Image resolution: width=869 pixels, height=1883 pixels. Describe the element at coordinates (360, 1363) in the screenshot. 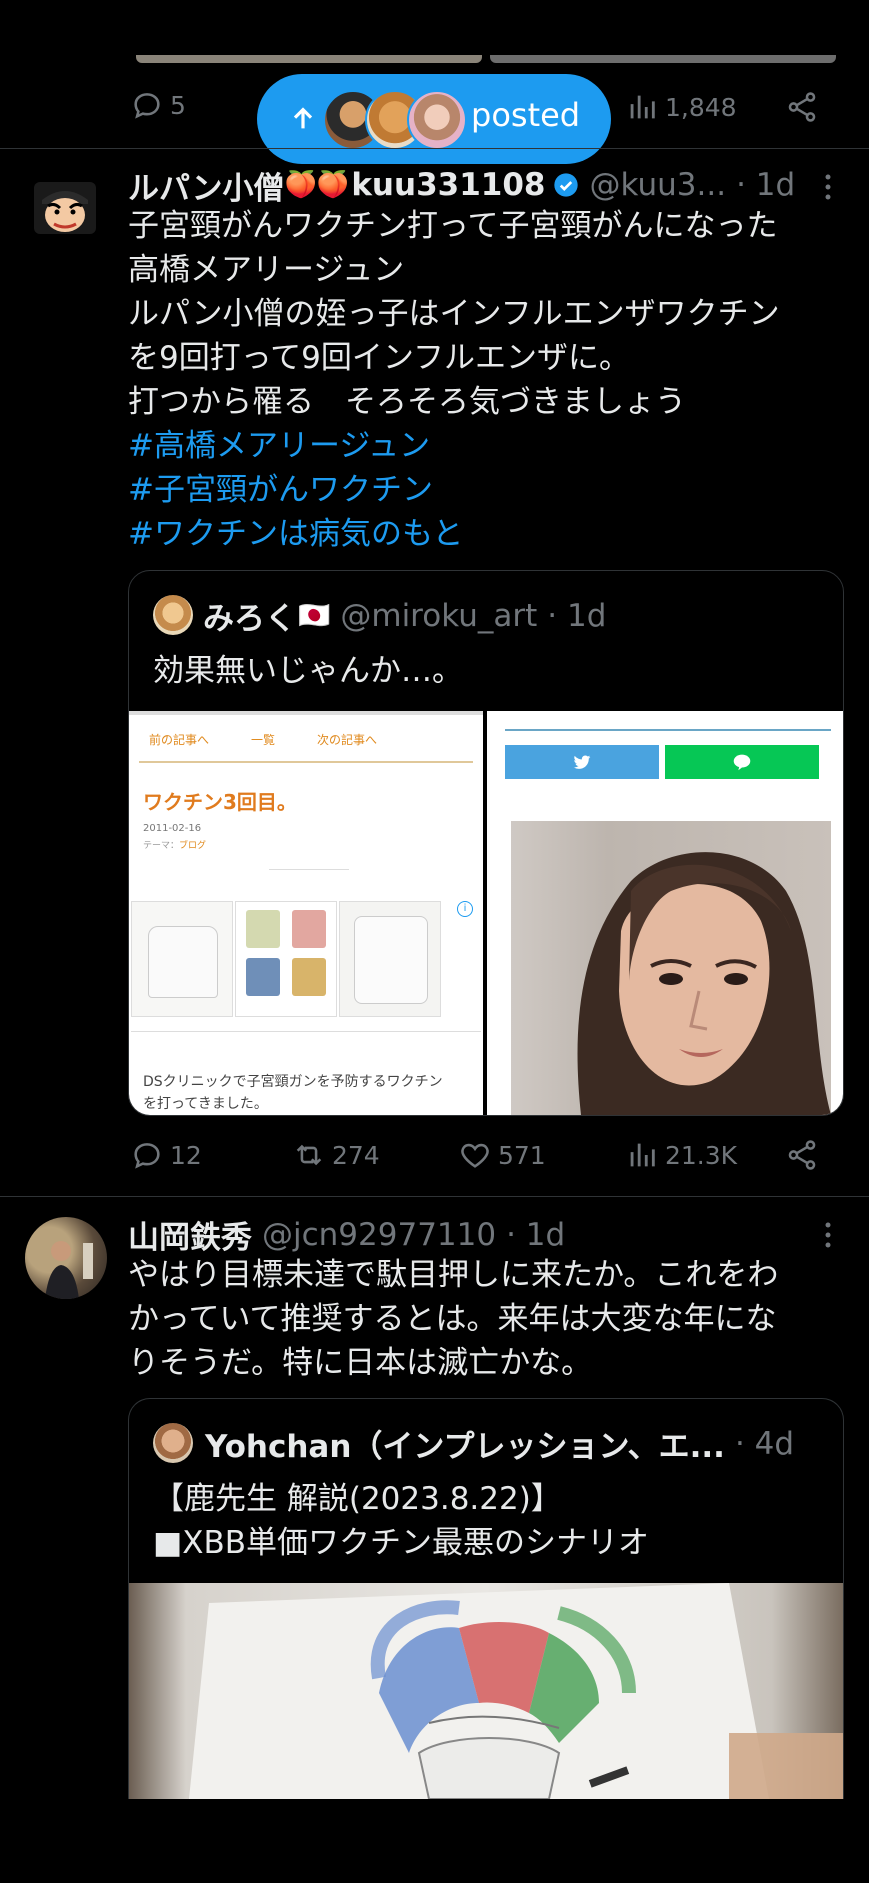

I see `tweet2-text-line: りそうだ。特に日本は滅亡かな。` at that location.